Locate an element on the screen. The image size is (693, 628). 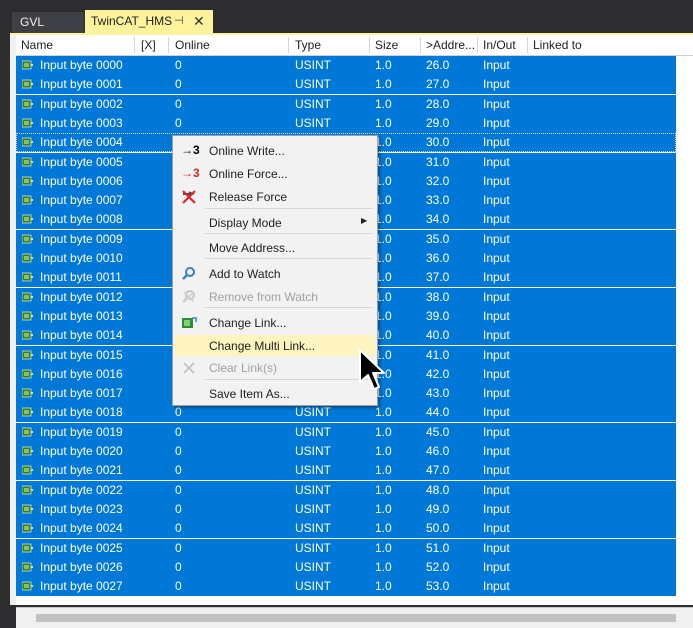
menu-item-display-mode: Display Mode ▶ is located at coordinates (275, 222).